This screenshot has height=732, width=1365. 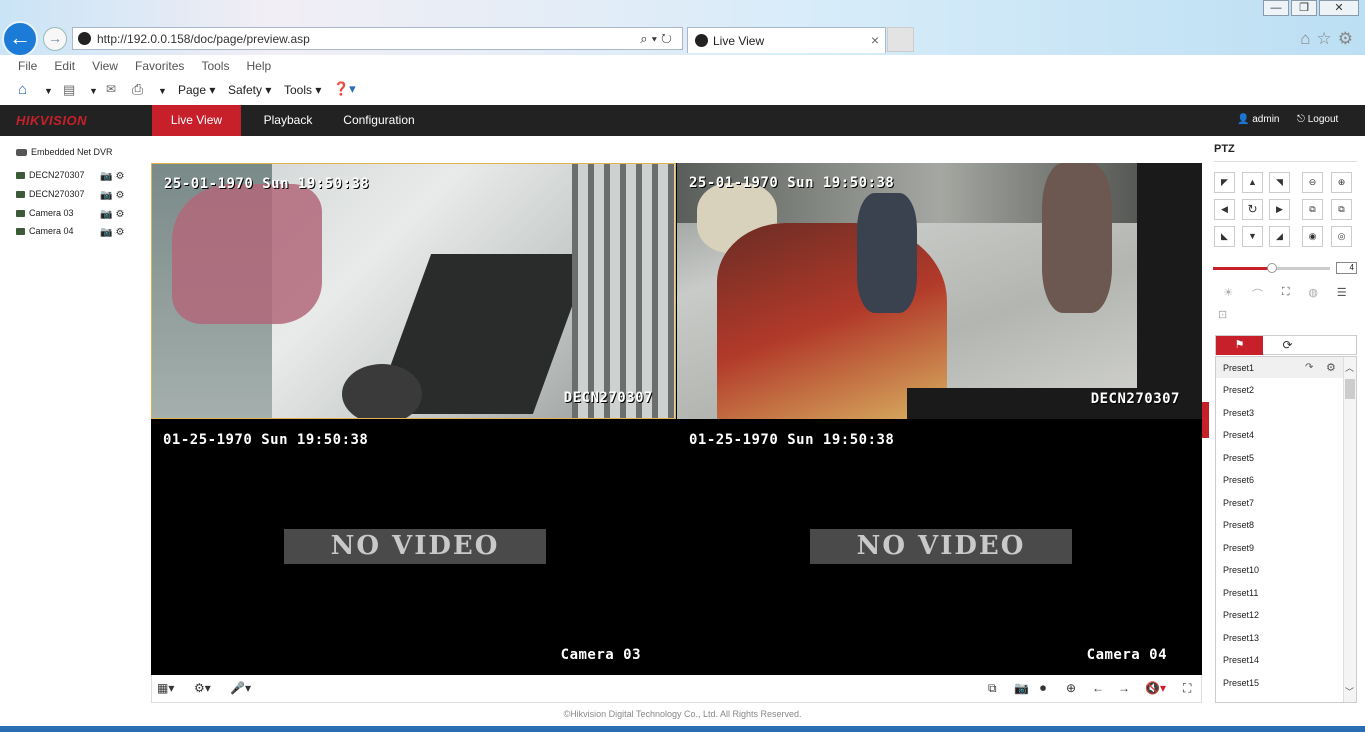 I want to click on home-icon: ⌂, so click(x=1308, y=38).